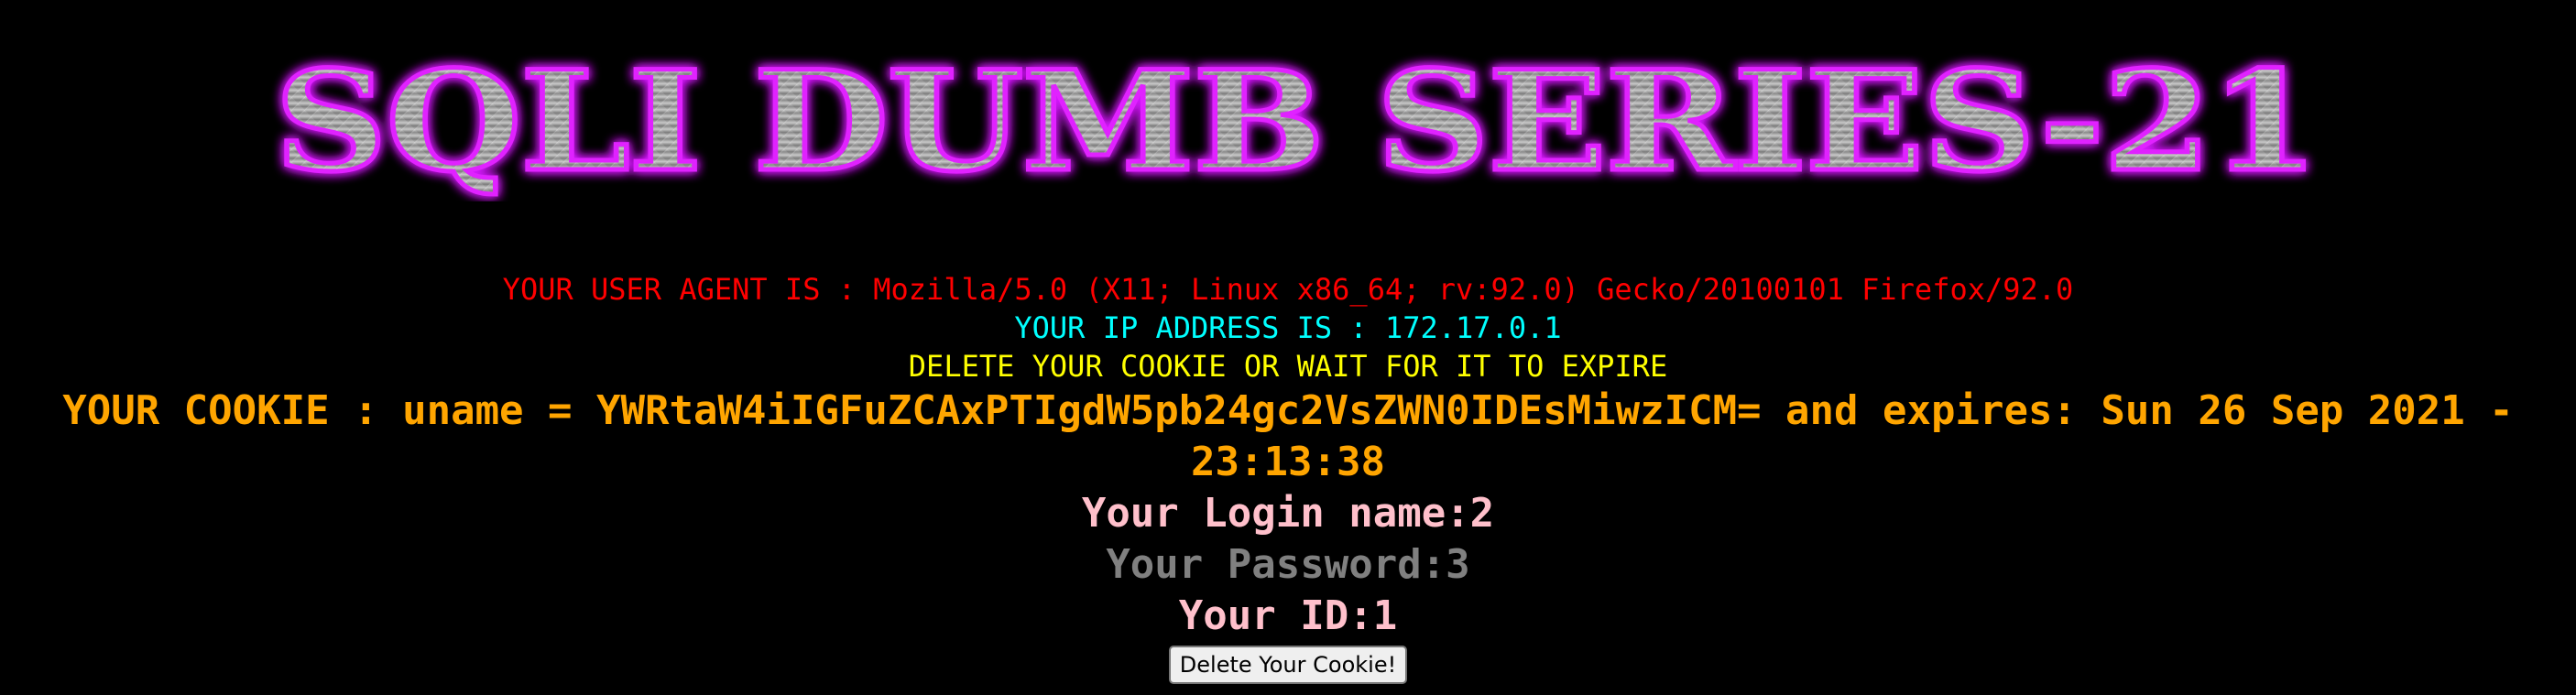 Image resolution: width=2576 pixels, height=695 pixels. Describe the element at coordinates (1288, 327) in the screenshot. I see `ip-address-text: YOUR IP ADDRESS IS : 172.17.0.1` at that location.